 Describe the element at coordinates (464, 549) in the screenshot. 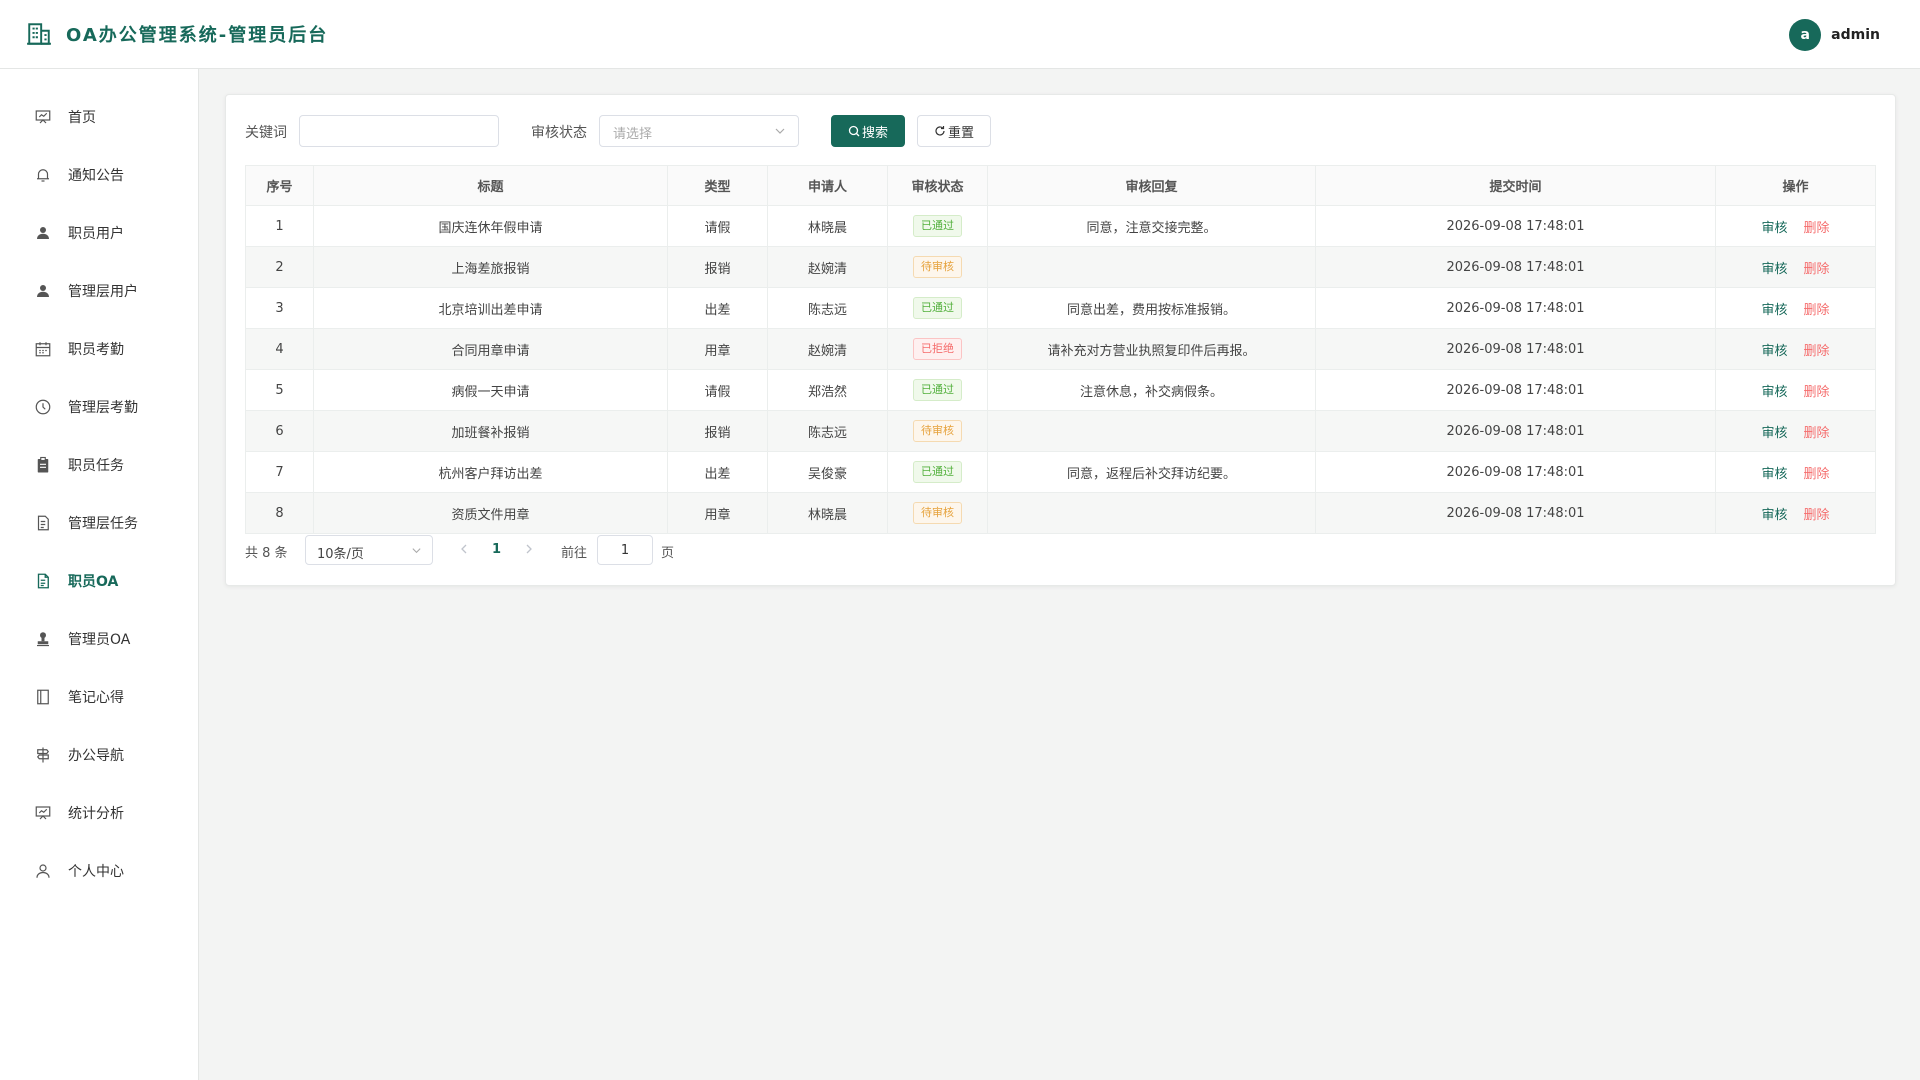

I see `chevron-left-icon` at that location.